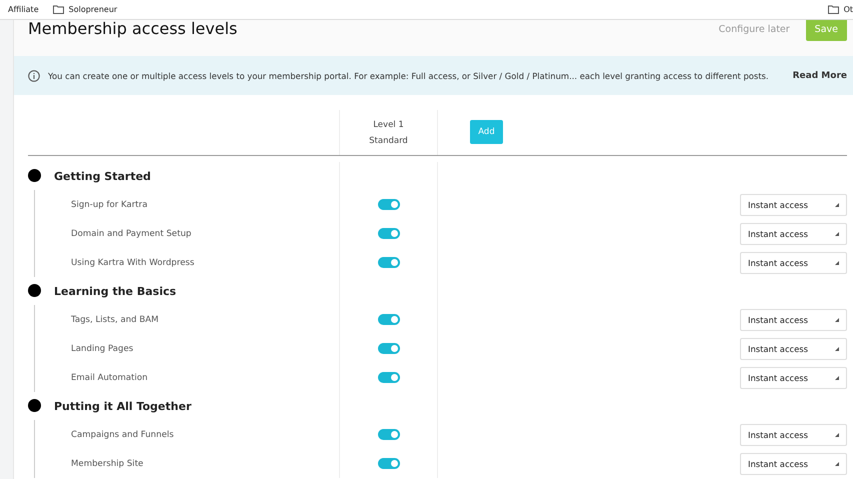  What do you see at coordinates (131, 233) in the screenshot?
I see `lesson-title: Domain and Payment Setup` at bounding box center [131, 233].